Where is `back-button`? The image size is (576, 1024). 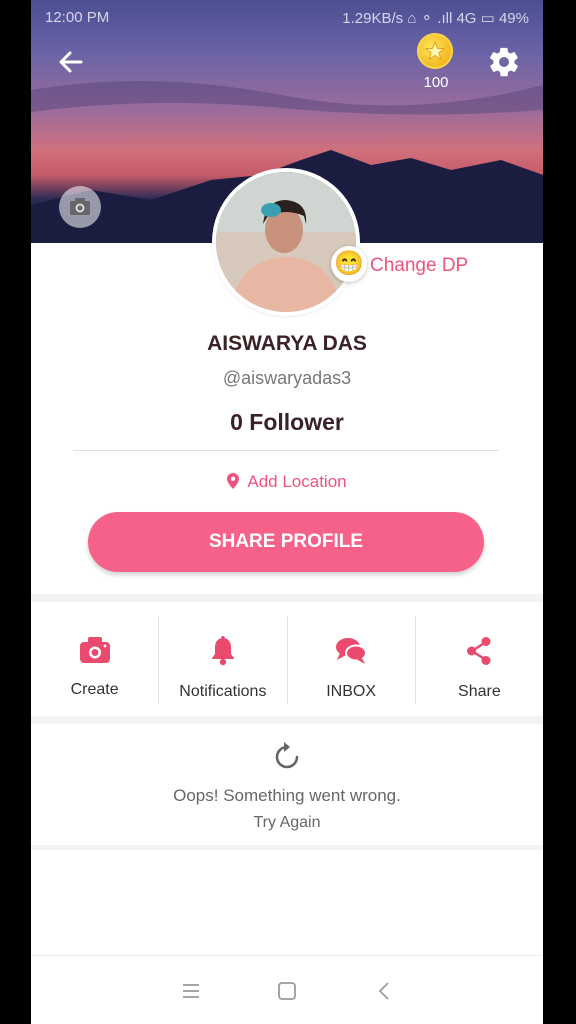
back-button is located at coordinates (71, 62).